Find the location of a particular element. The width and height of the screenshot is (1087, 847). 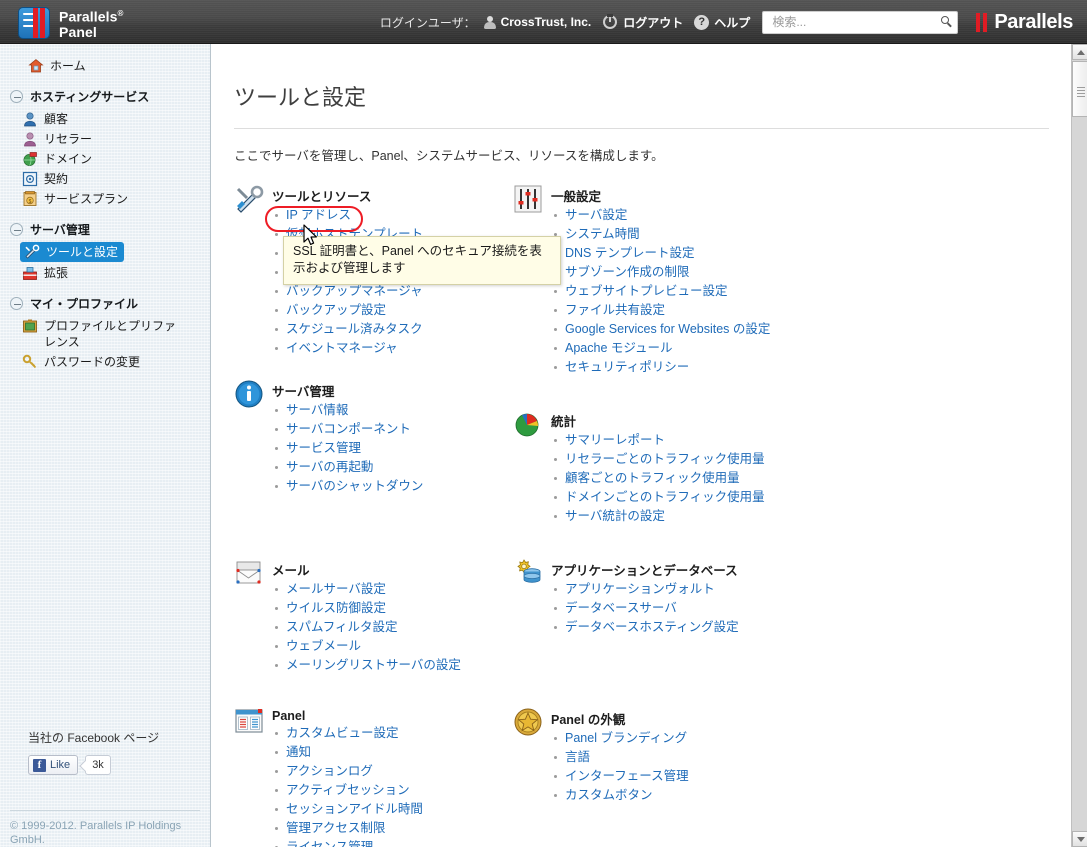

list-item: サーバ設定 is located at coordinates (664, 217).